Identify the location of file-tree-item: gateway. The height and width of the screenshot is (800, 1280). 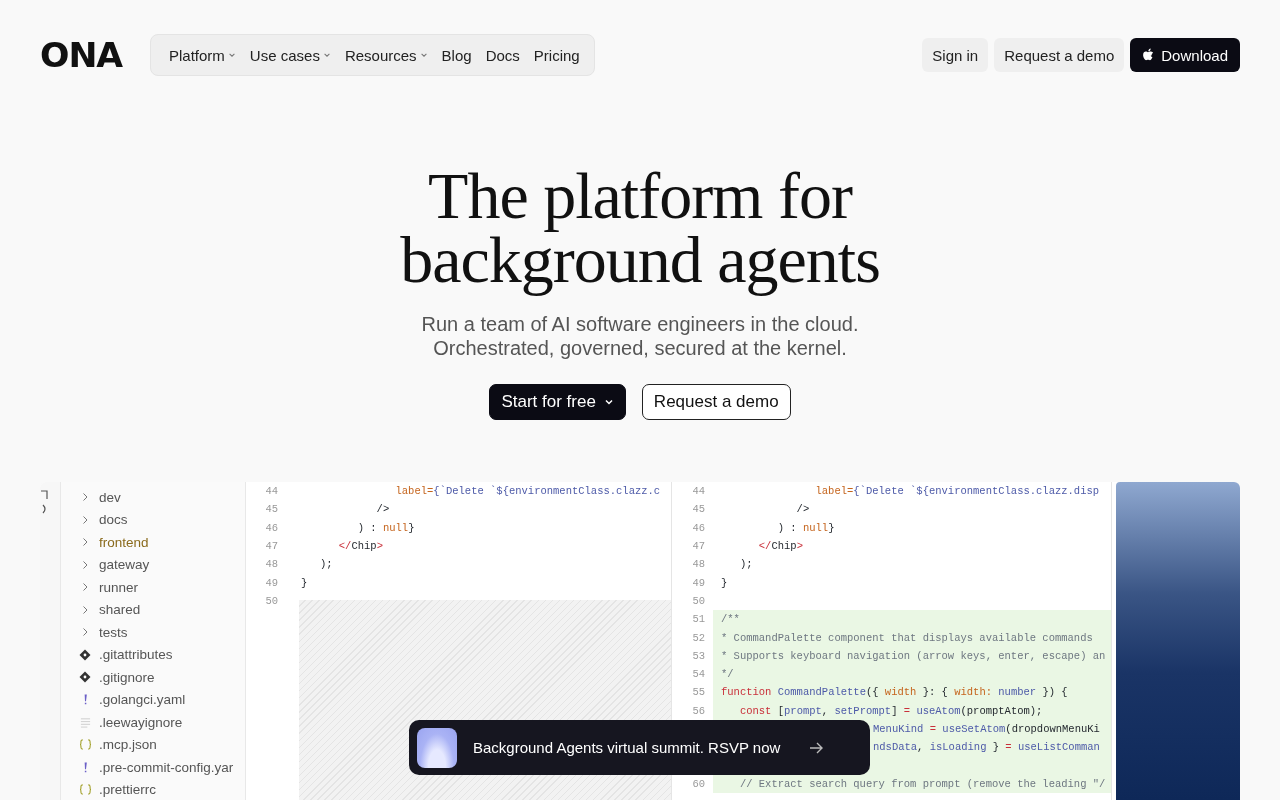
(153, 564).